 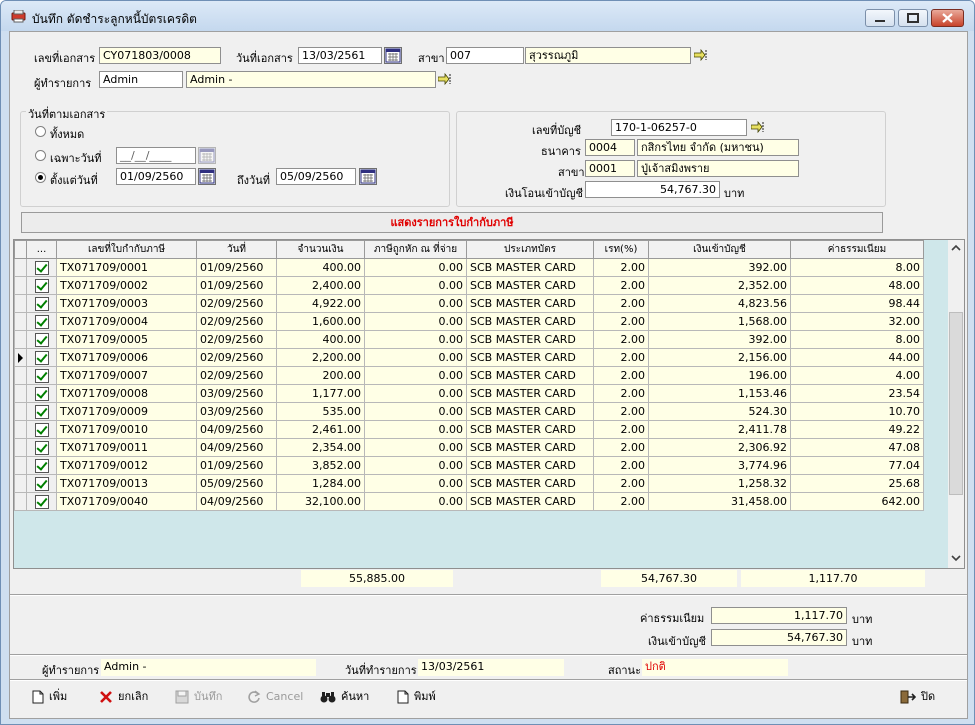 What do you see at coordinates (758, 127) in the screenshot?
I see `account-lookup-icon` at bounding box center [758, 127].